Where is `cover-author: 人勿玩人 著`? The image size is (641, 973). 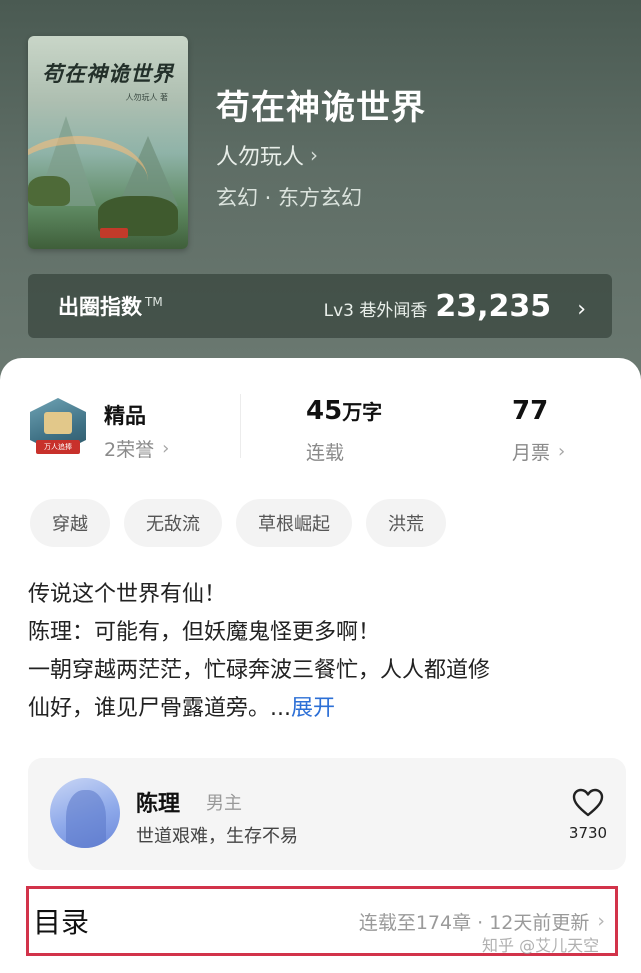
cover-author: 人勿玩人 著 is located at coordinates (146, 97).